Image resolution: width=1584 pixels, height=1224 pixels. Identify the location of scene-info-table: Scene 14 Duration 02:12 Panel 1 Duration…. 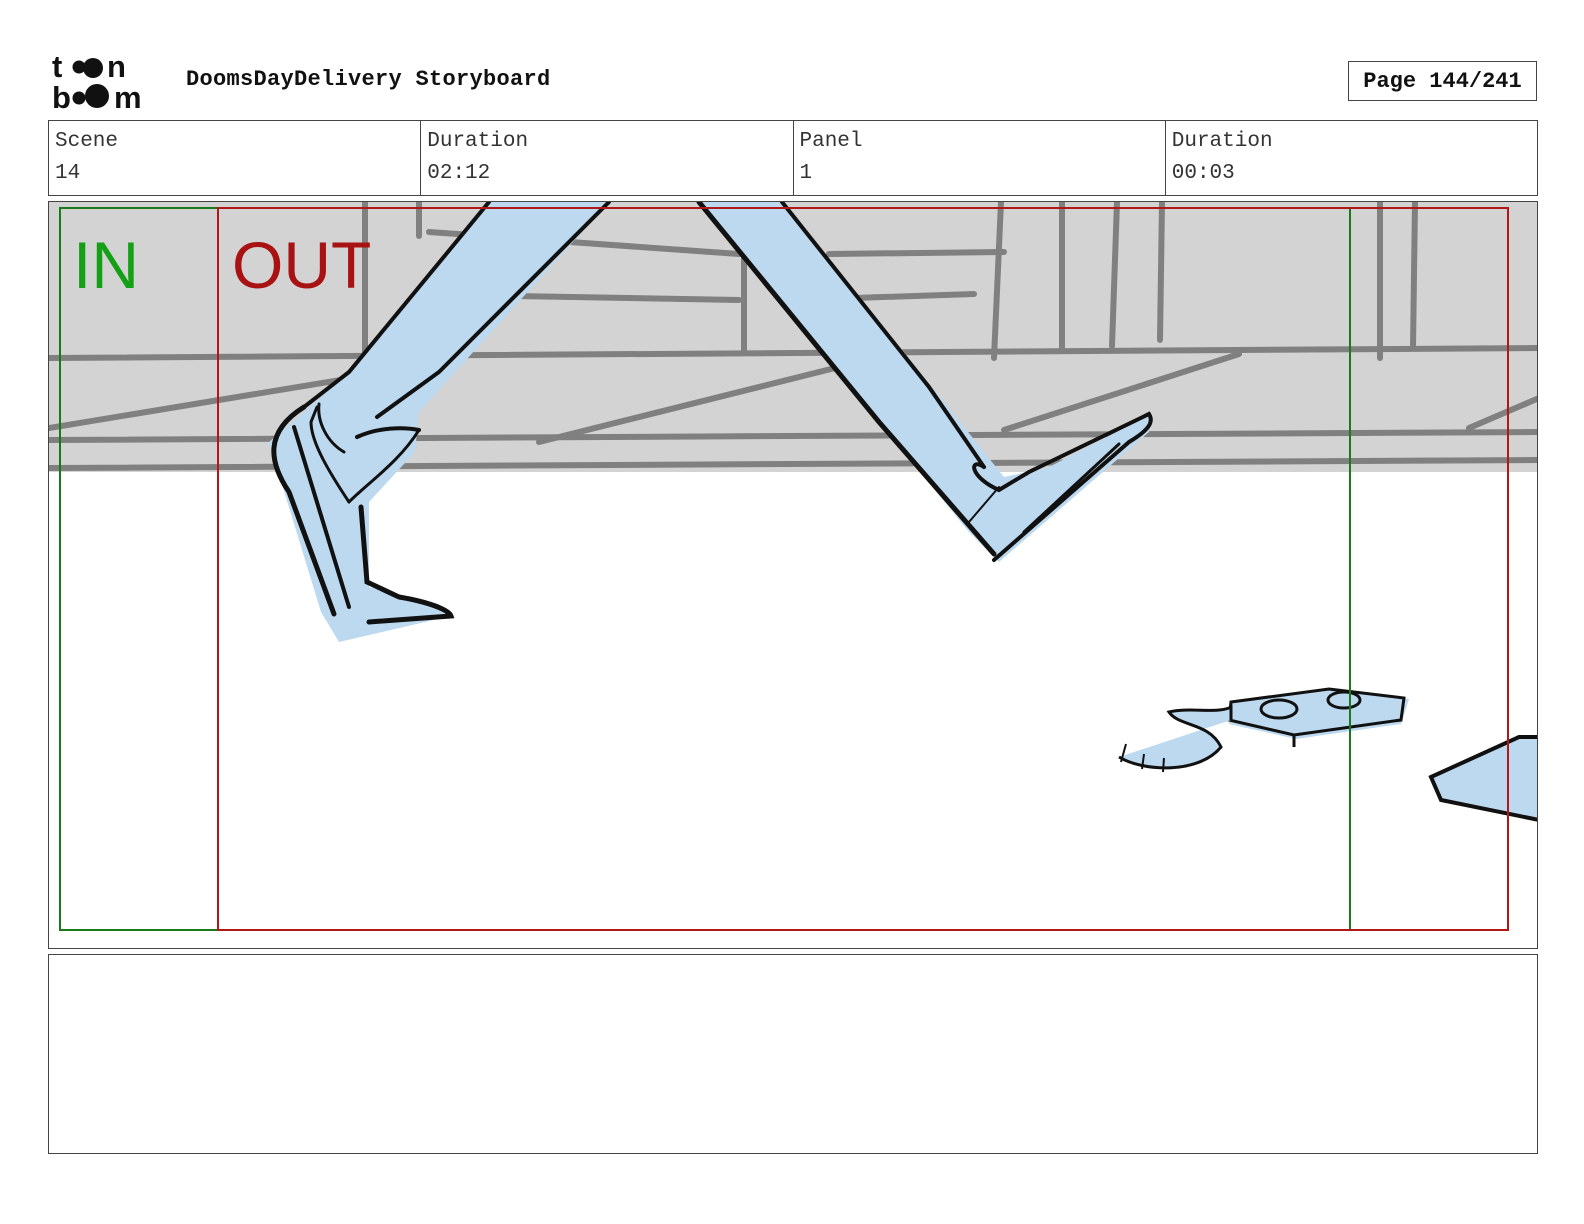
(793, 158).